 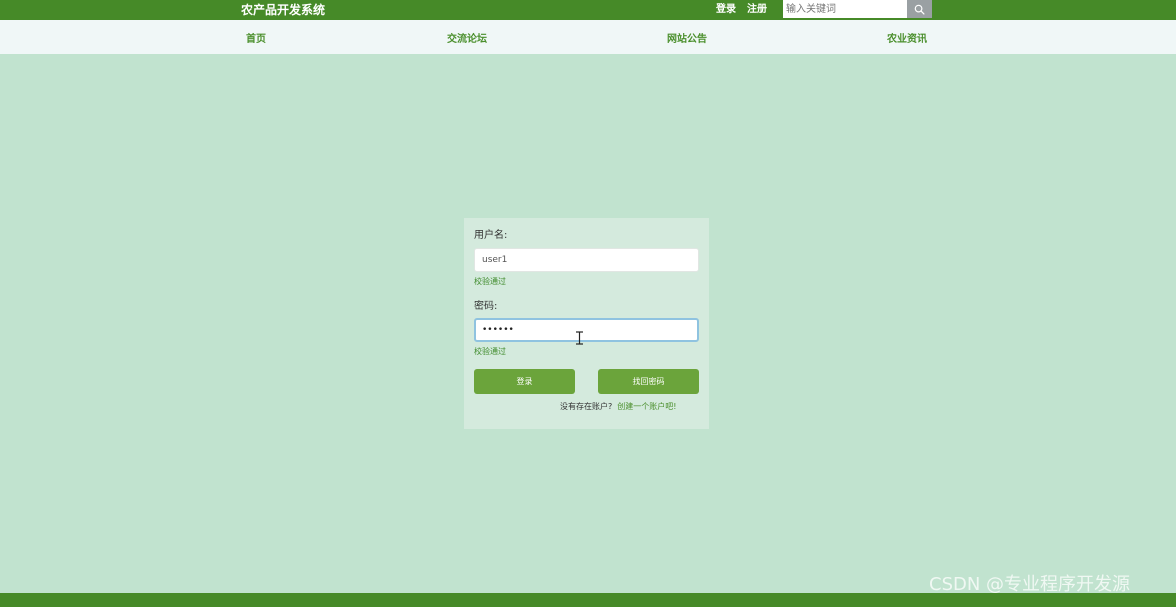 I want to click on nav-item-announcements: 网站公告, so click(x=687, y=40).